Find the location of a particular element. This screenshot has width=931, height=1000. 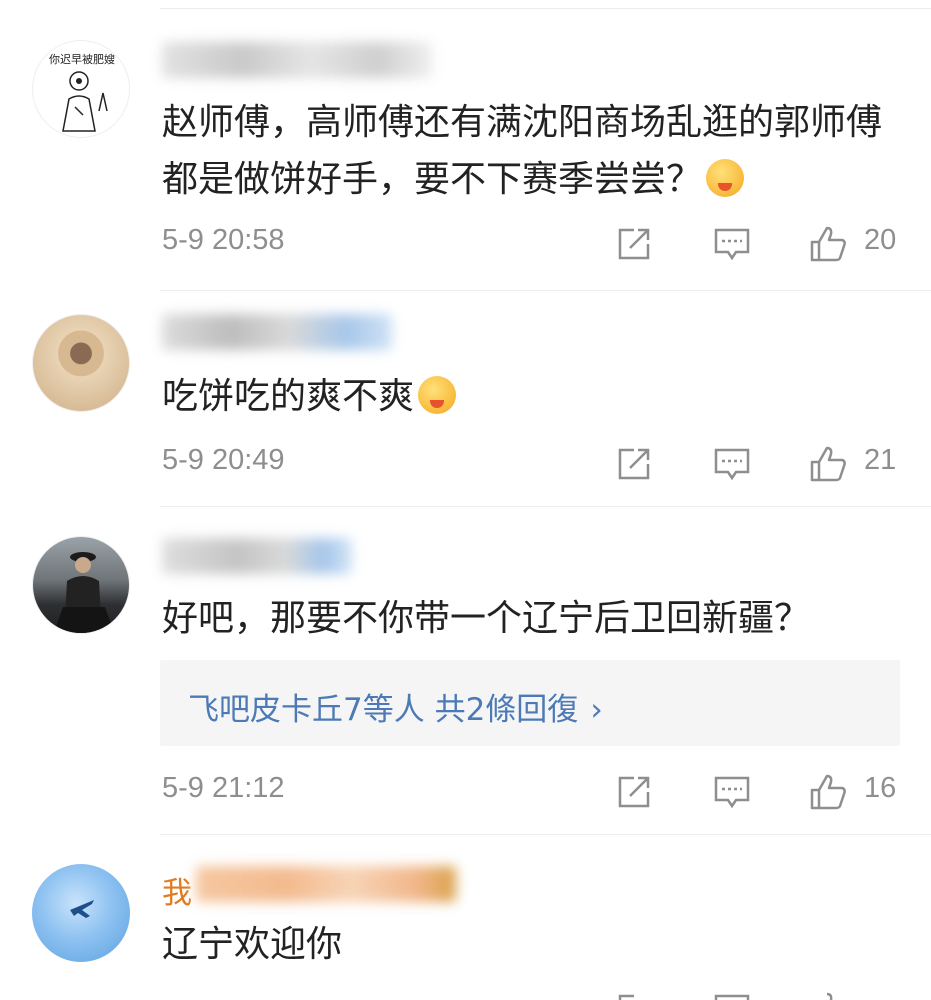

timestamp: 5-9 20:58 is located at coordinates (223, 240).